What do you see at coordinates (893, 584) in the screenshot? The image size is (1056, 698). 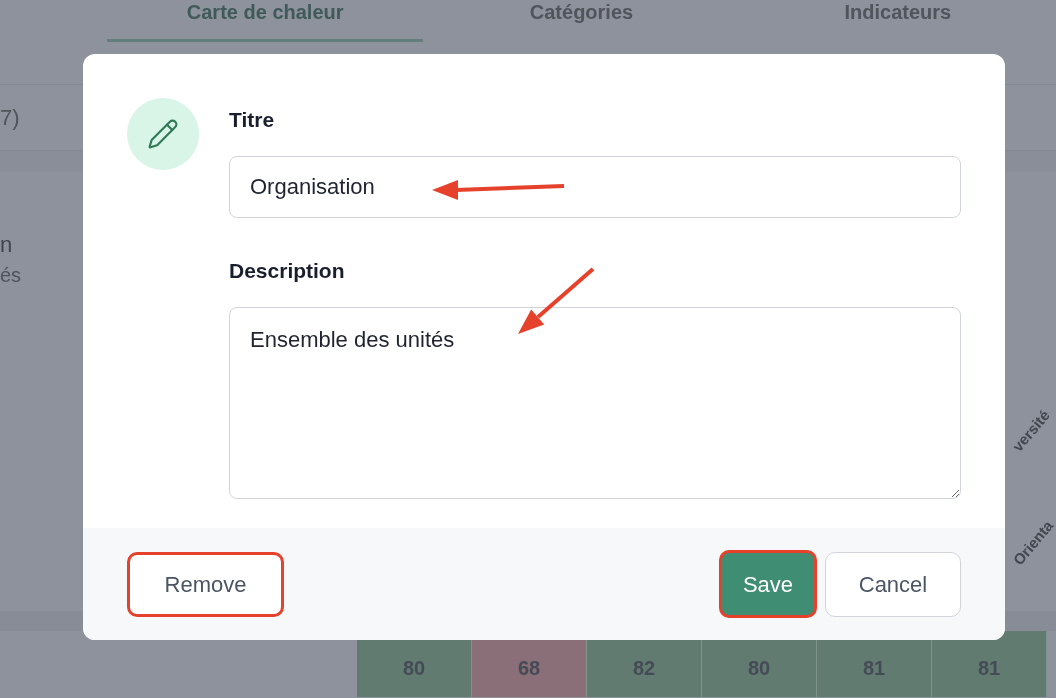 I see `cancel-button: Cancel` at bounding box center [893, 584].